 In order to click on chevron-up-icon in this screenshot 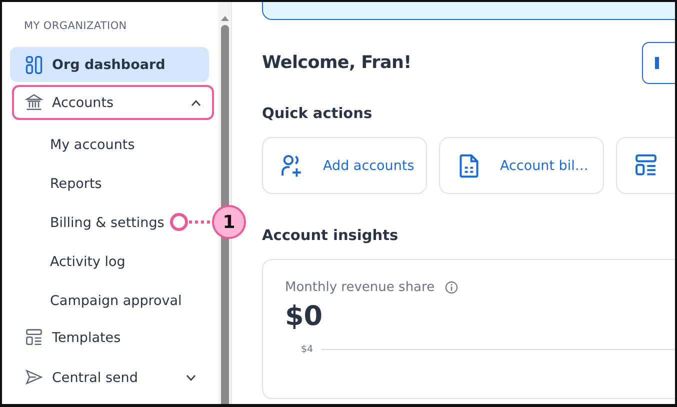, I will do `click(196, 102)`.